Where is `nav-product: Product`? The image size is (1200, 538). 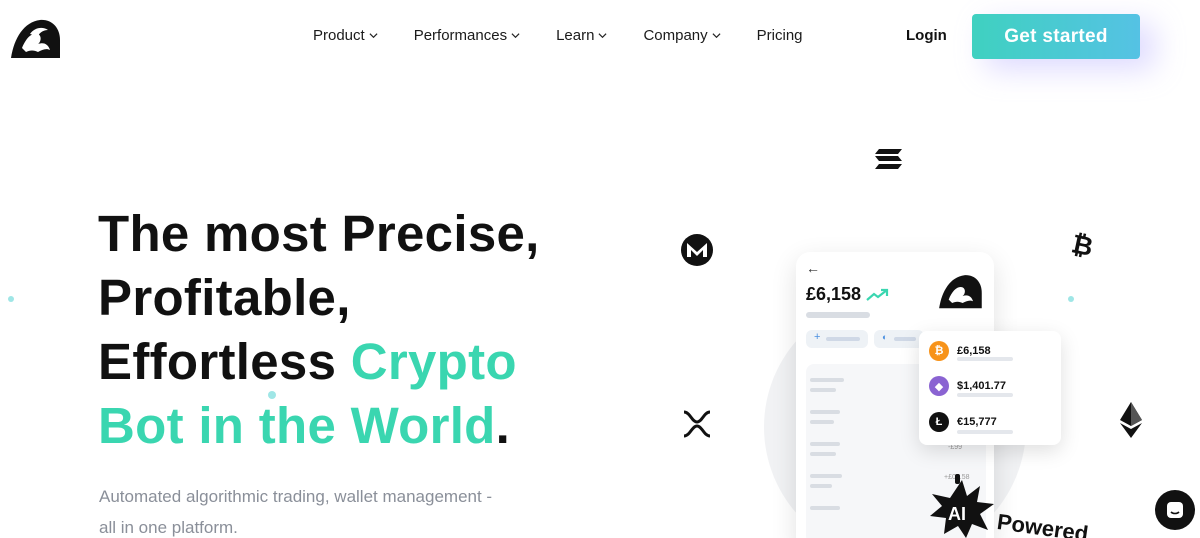 nav-product: Product is located at coordinates (345, 35).